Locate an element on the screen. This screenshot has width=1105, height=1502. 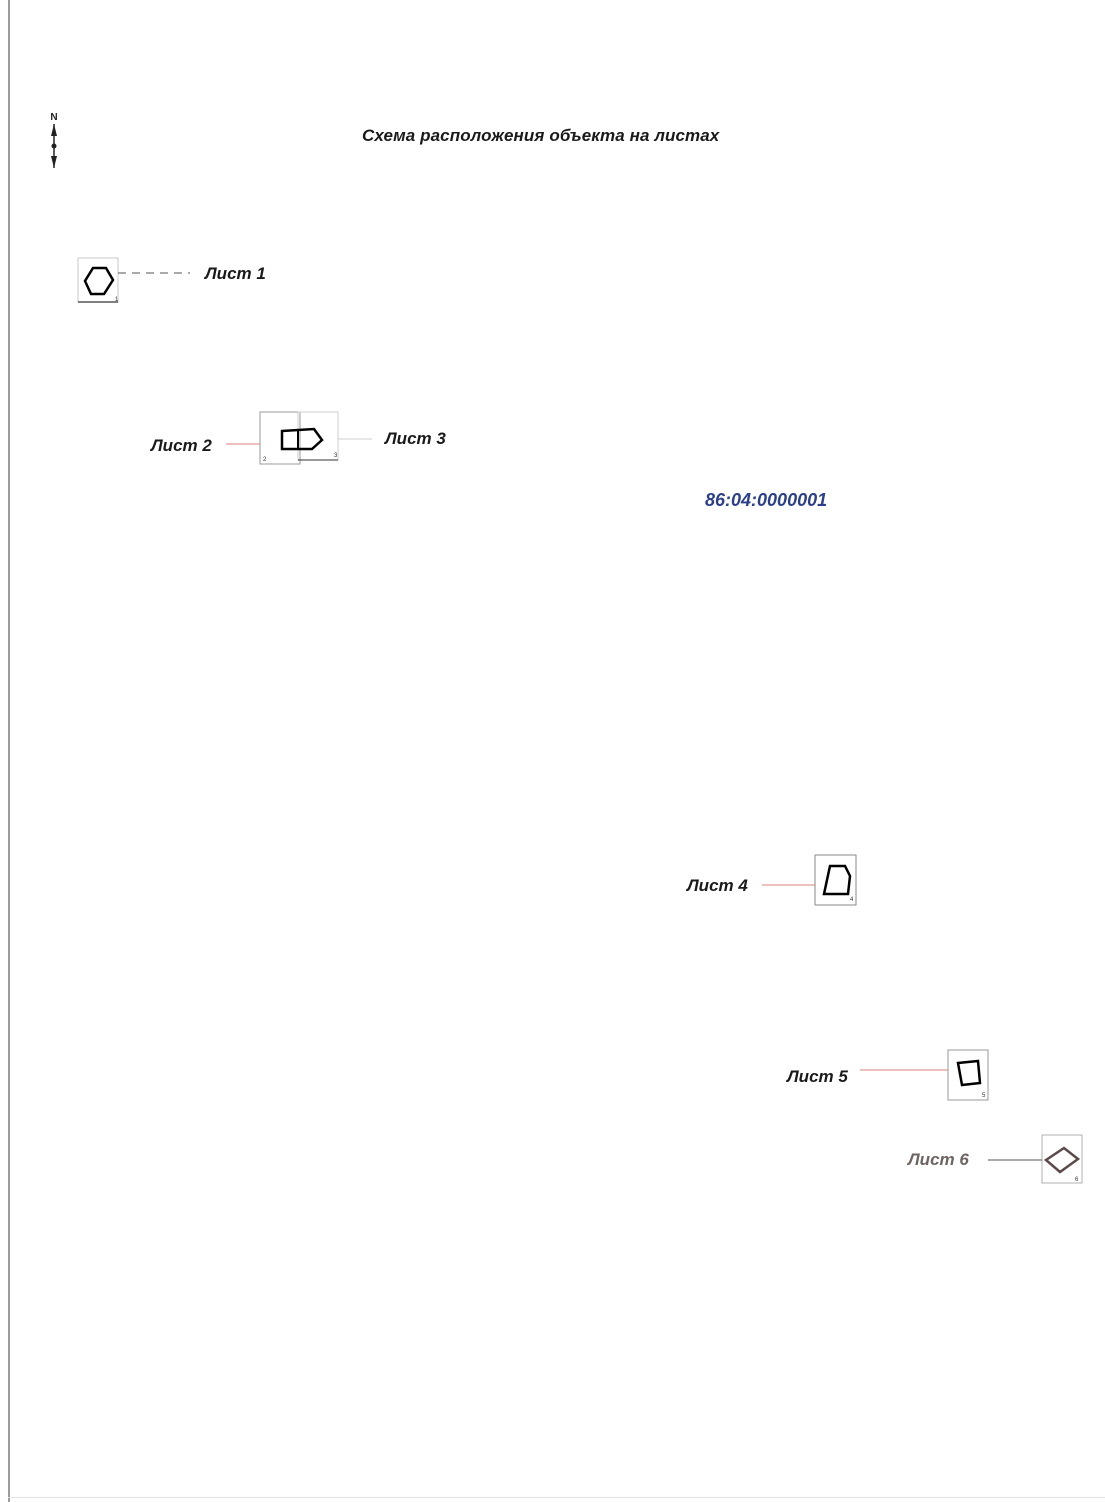
sheet-6-object-outline is located at coordinates (1062, 1160).